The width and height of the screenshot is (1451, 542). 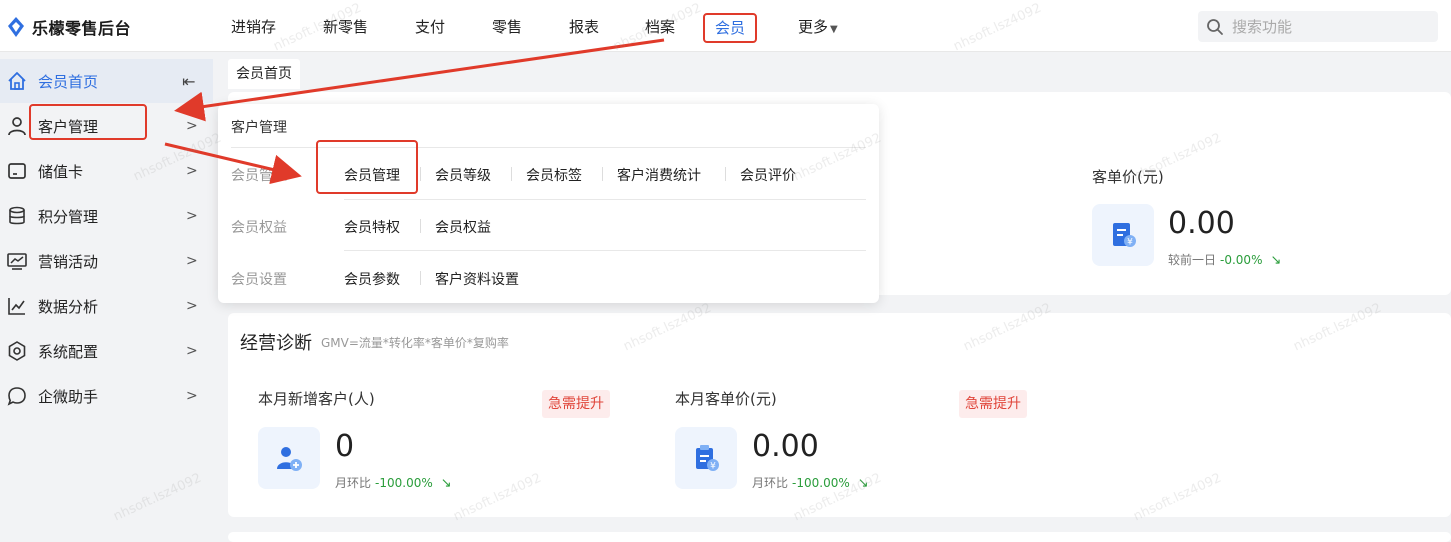 What do you see at coordinates (264, 74) in the screenshot?
I see `tab-member-home: 会员首页` at bounding box center [264, 74].